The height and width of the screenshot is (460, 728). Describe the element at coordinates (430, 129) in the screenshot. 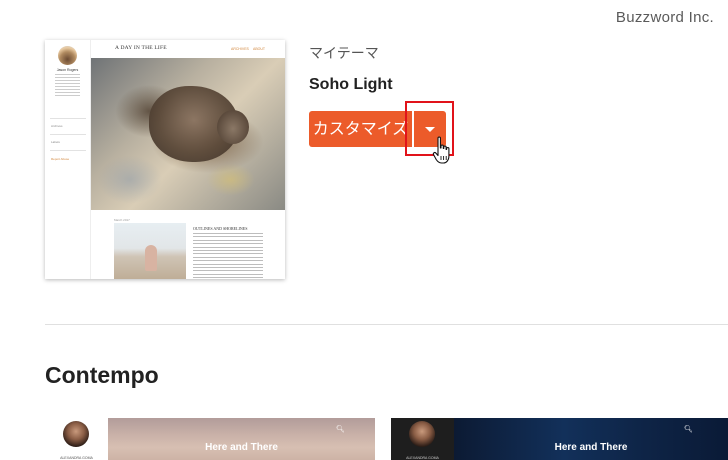

I see `caret-down-icon` at that location.